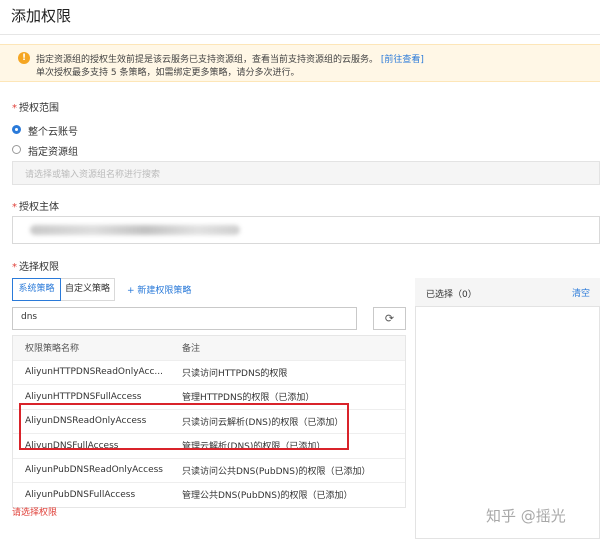 This screenshot has width=600, height=539. I want to click on radio-resource-group, so click(16, 149).